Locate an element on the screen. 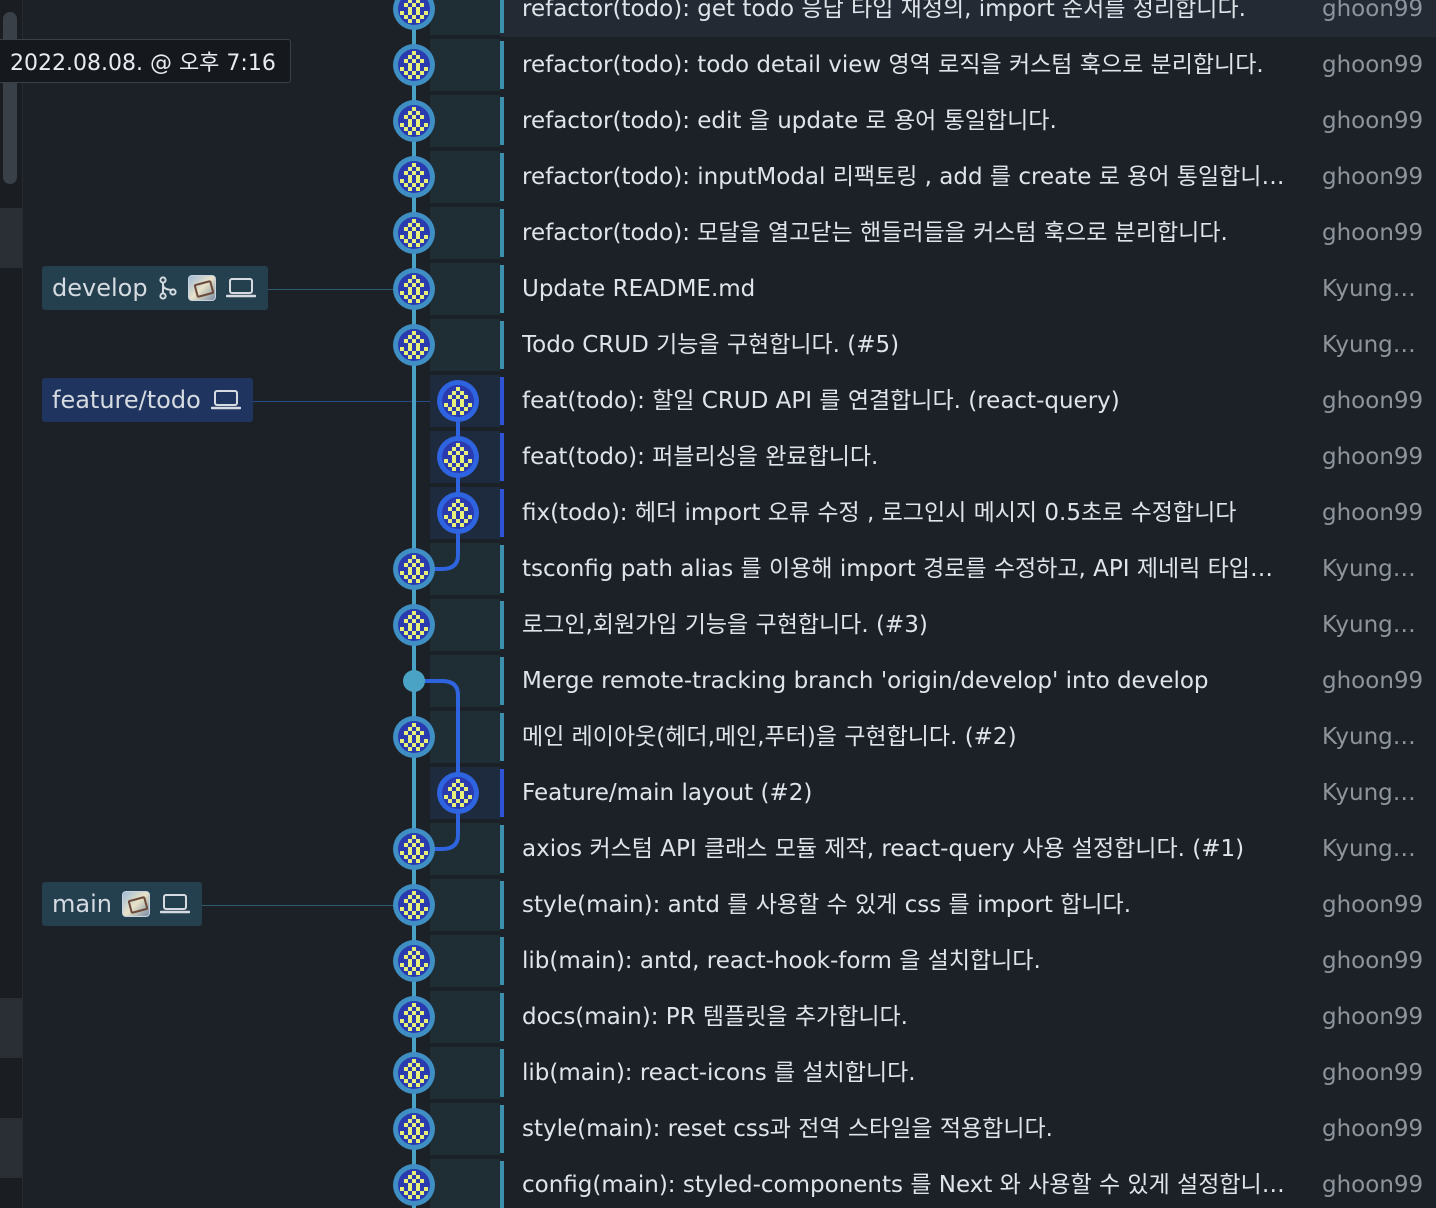  commit-graph is located at coordinates (446, 604).